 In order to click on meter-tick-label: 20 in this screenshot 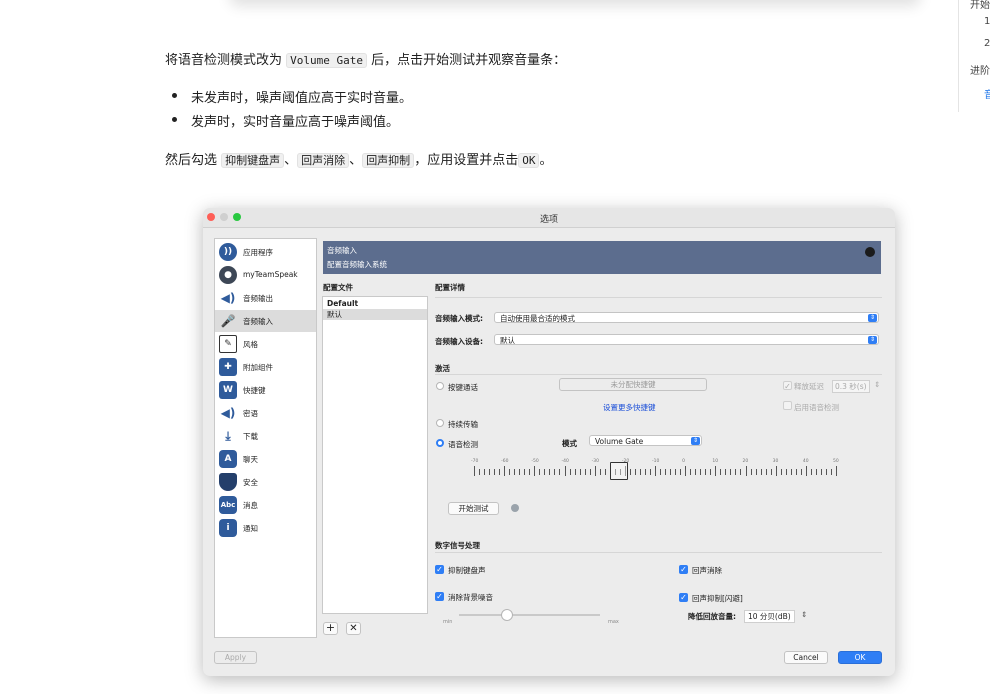, I will do `click(745, 461)`.